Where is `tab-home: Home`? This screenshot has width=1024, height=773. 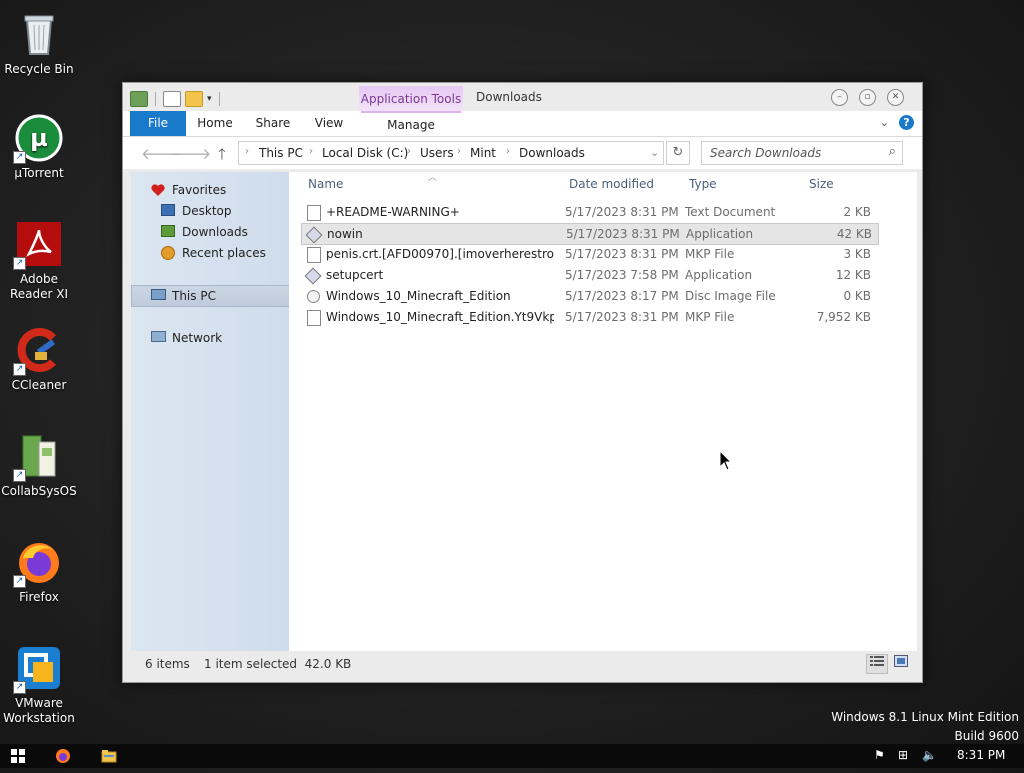 tab-home: Home is located at coordinates (215, 123).